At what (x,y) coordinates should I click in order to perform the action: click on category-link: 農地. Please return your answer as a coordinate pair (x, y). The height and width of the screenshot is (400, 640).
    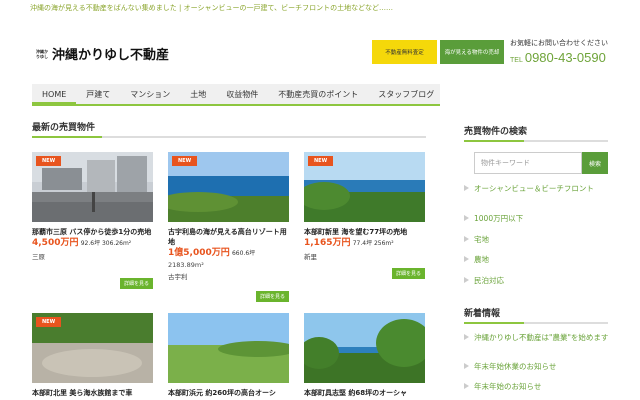
    Looking at the image, I should click on (539, 260).